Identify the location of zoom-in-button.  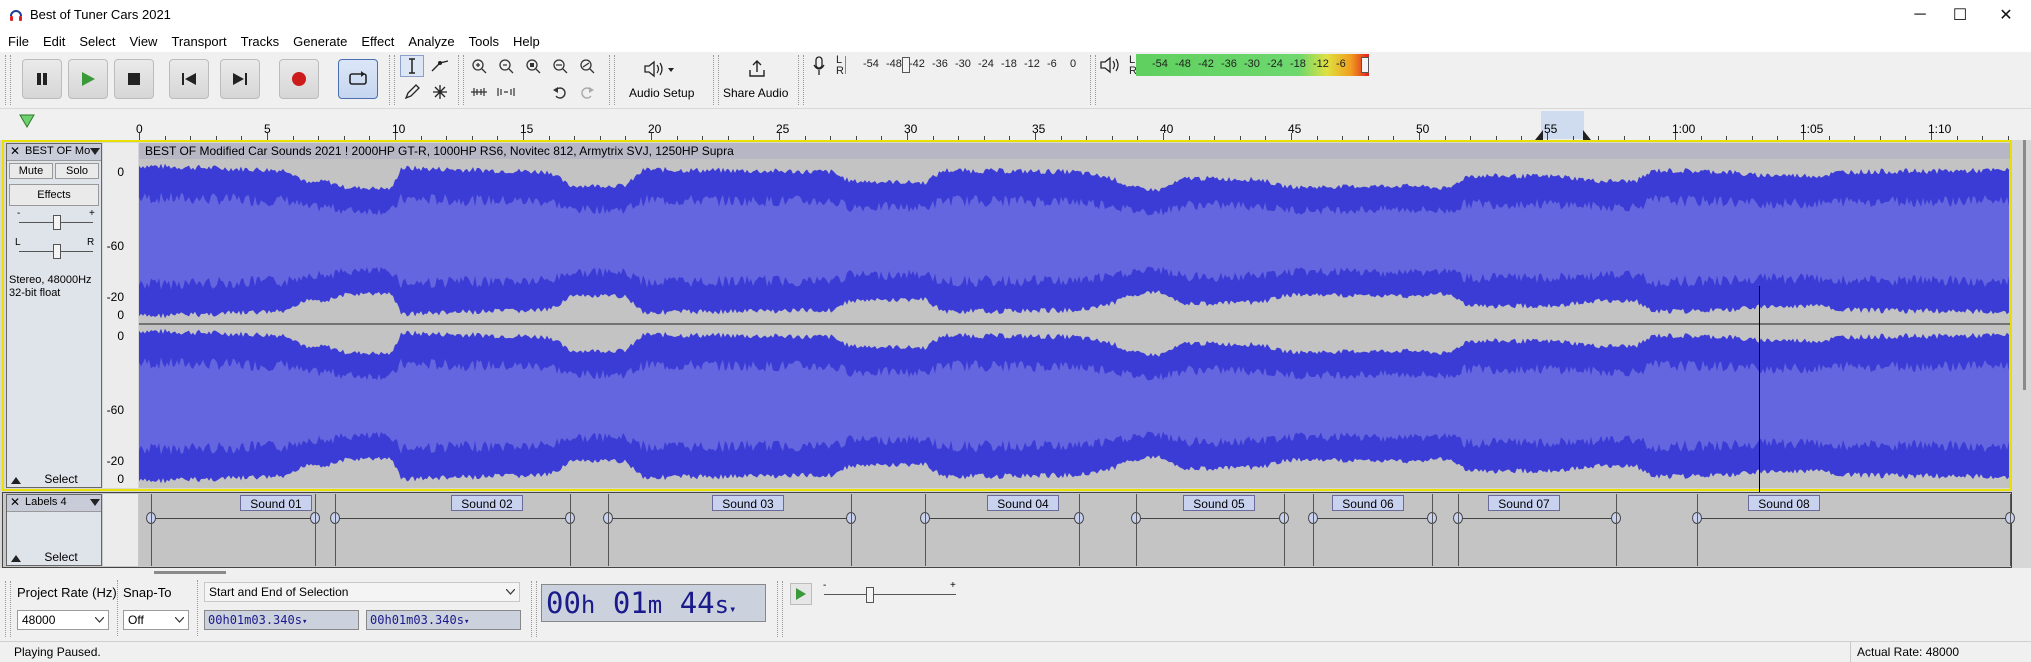
(479, 66).